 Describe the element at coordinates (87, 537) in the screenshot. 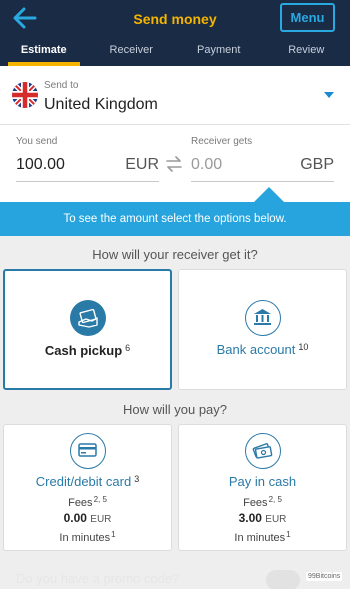

I see `card-delivery-time: In minutes1` at that location.